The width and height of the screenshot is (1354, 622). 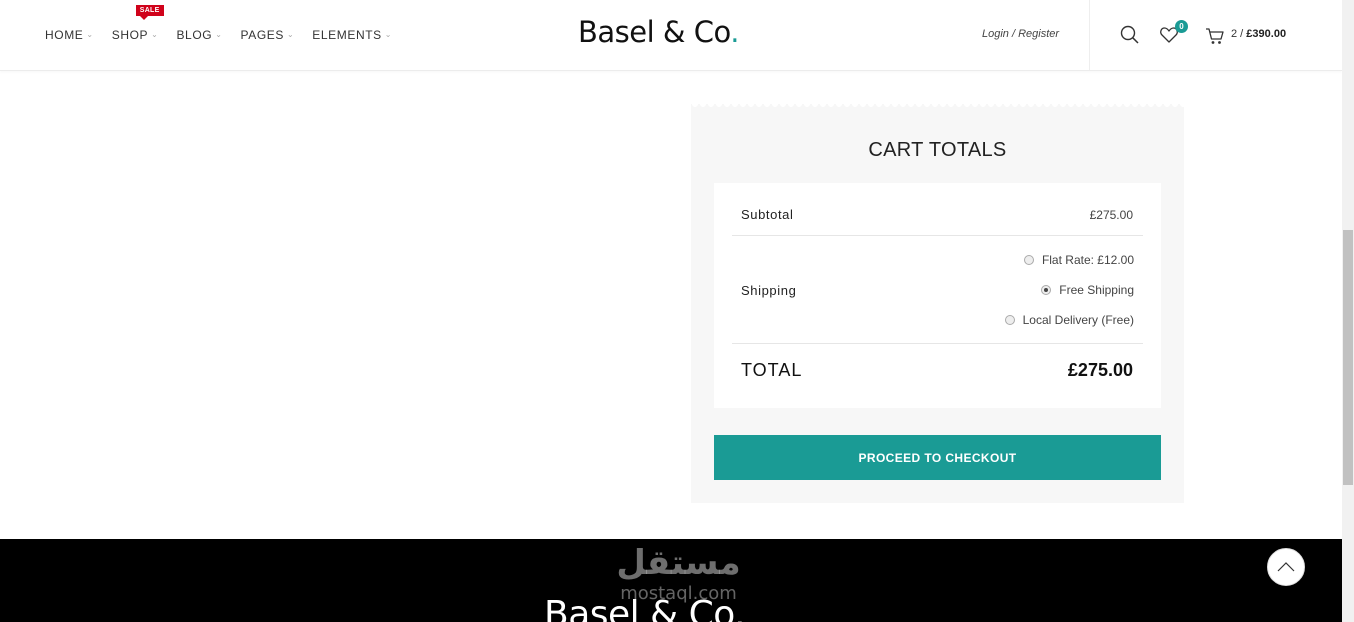 What do you see at coordinates (1266, 34) in the screenshot?
I see `cart-total-amount: £390.00` at bounding box center [1266, 34].